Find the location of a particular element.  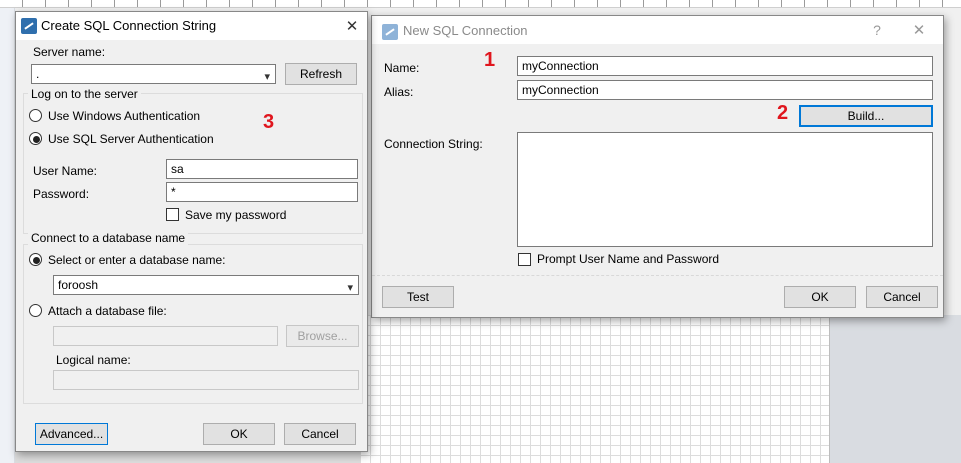

windows-auth-radio is located at coordinates (35, 115).